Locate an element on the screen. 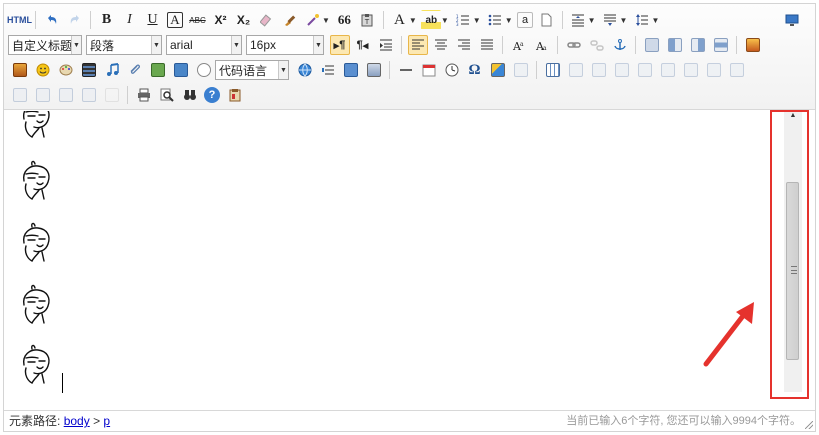  emotion-button is located at coordinates (43, 70).